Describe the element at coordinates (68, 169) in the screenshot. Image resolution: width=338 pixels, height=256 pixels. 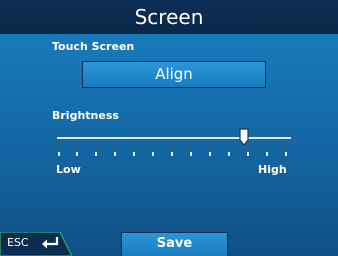
I see `brightness-low-label: Low` at that location.